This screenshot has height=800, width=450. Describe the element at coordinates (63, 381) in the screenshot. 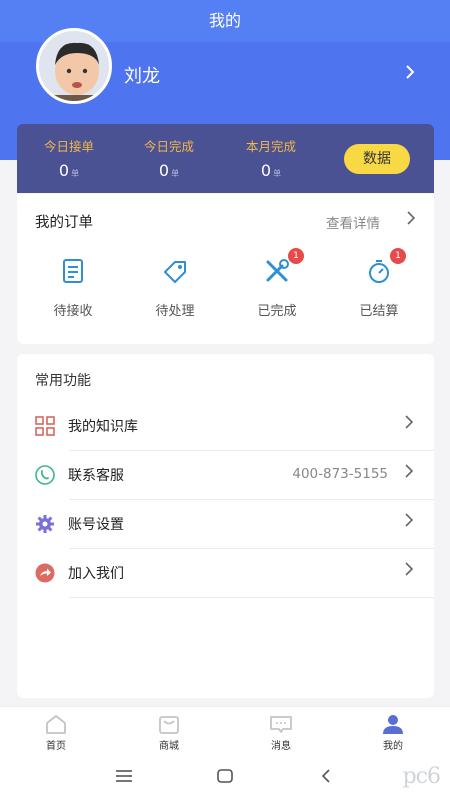

I see `common-functions-title: 常用功能` at that location.